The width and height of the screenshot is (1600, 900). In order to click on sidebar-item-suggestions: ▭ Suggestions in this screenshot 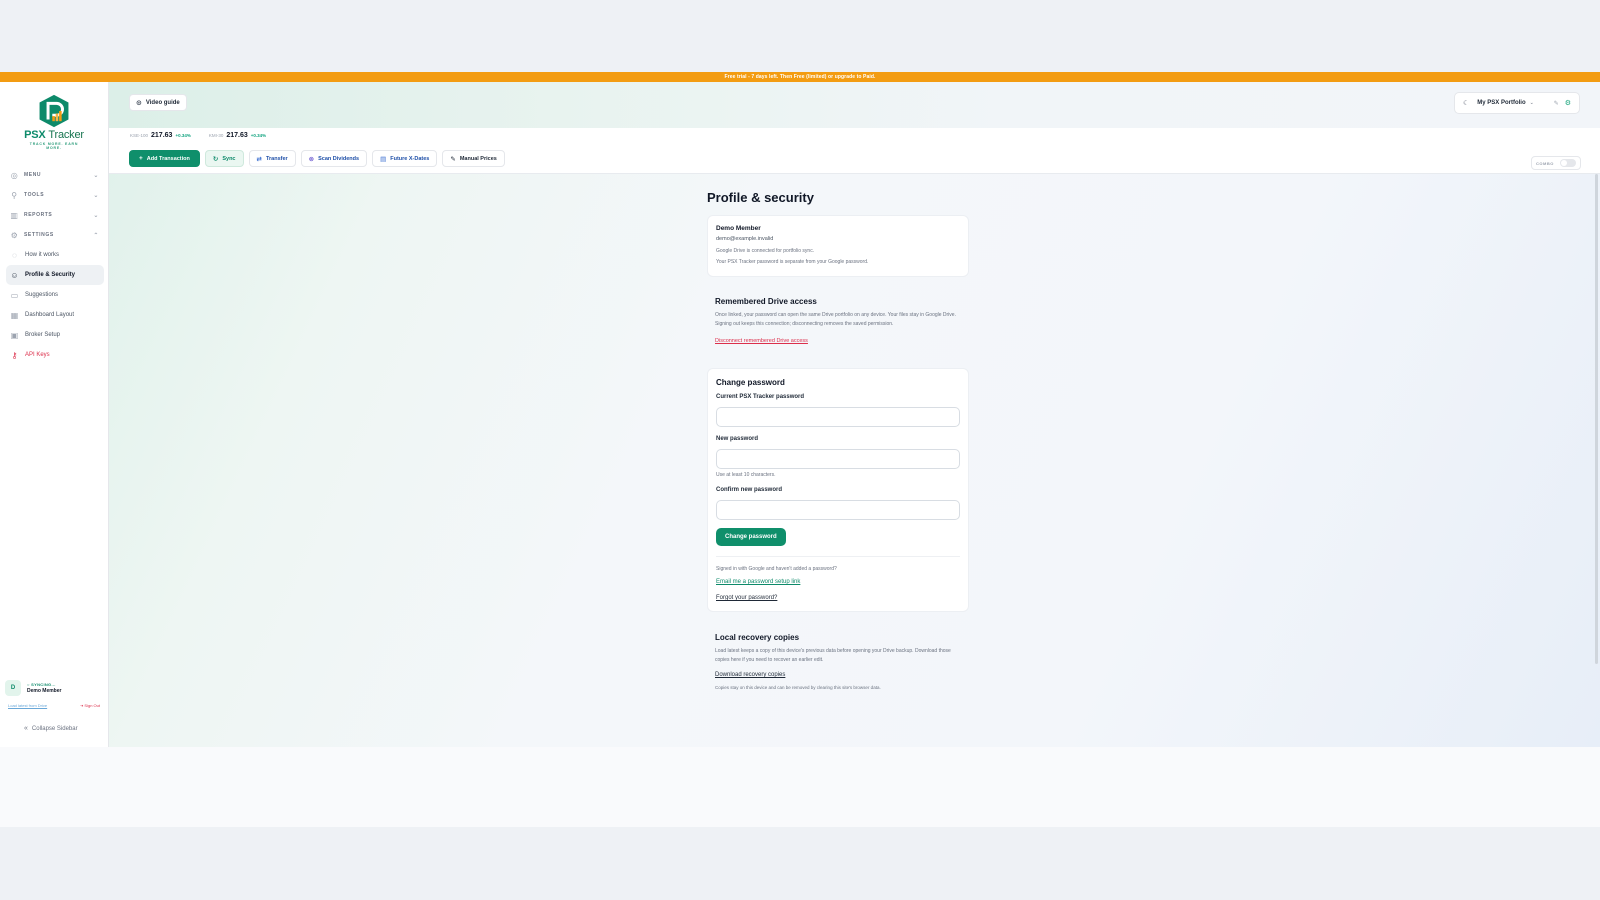, I will do `click(55, 295)`.